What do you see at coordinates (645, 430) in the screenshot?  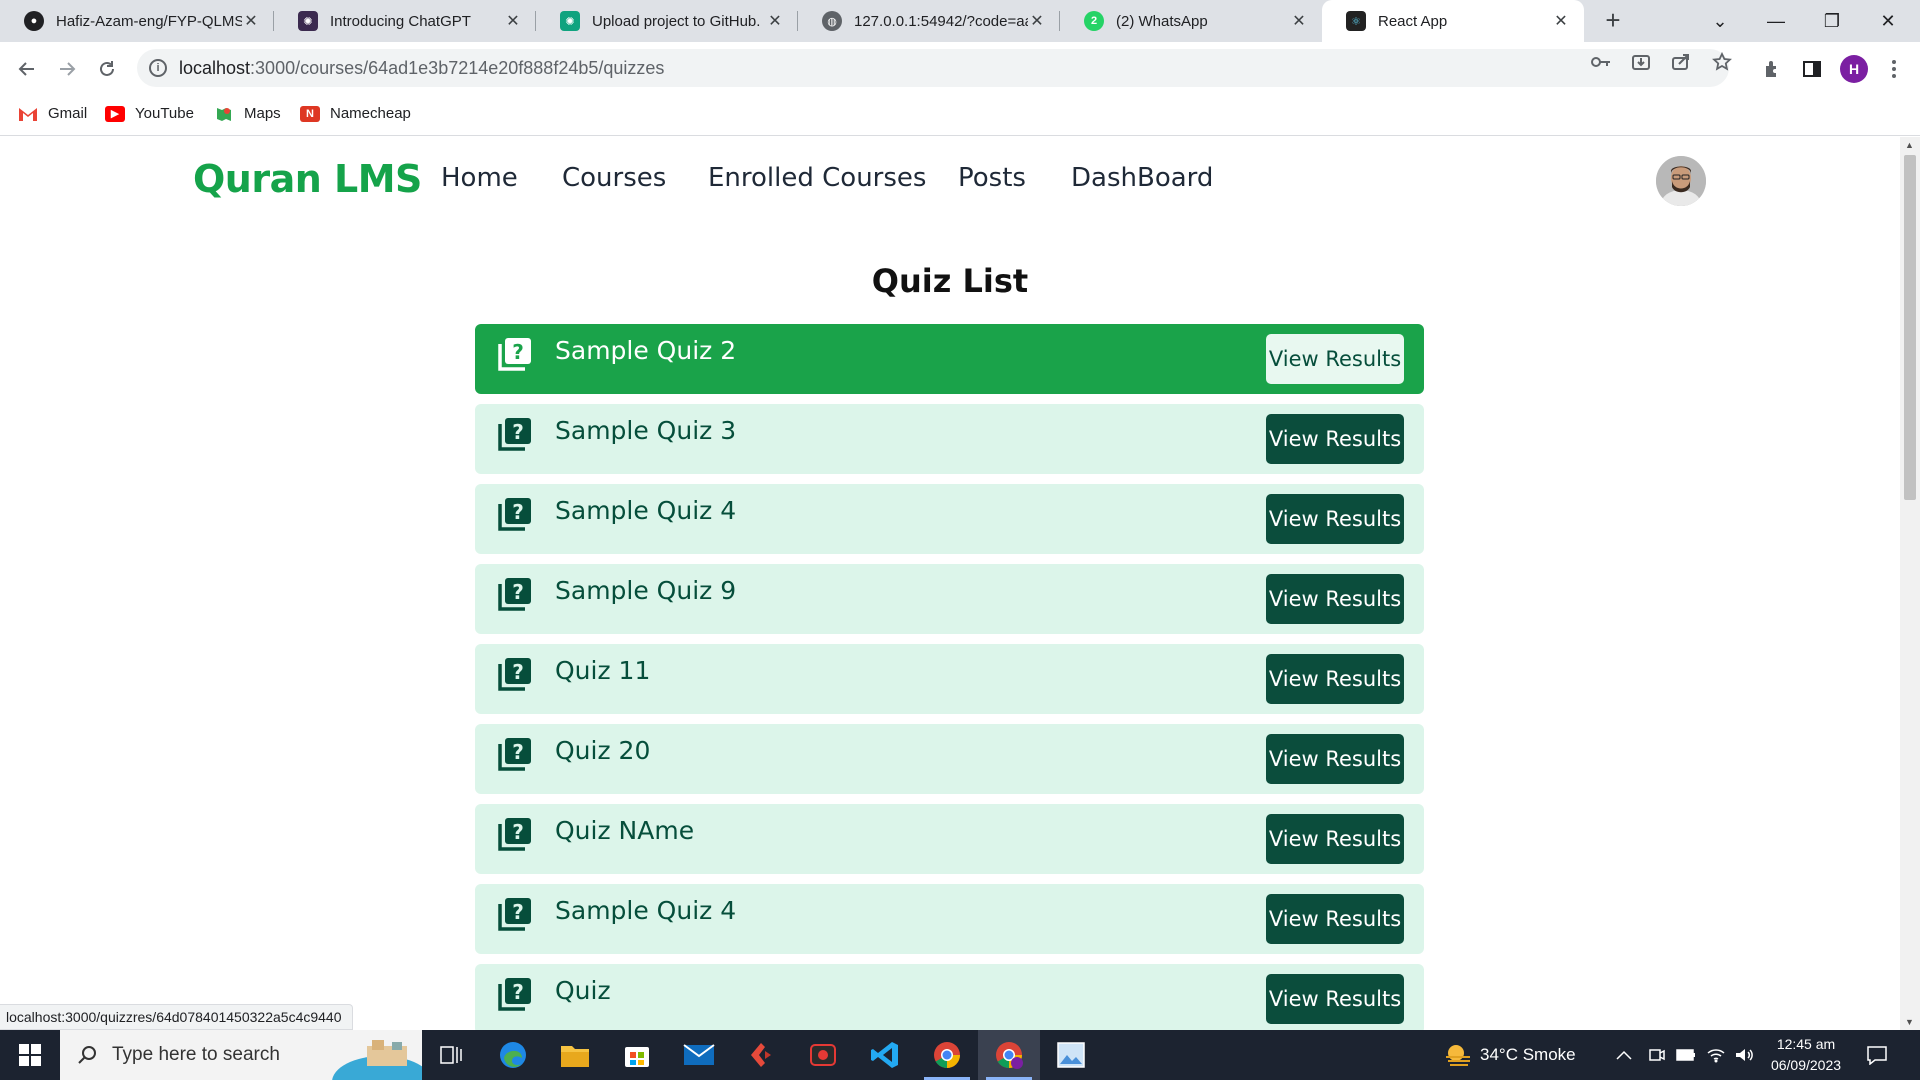 I see `quiz-name: Sample Quiz 3` at bounding box center [645, 430].